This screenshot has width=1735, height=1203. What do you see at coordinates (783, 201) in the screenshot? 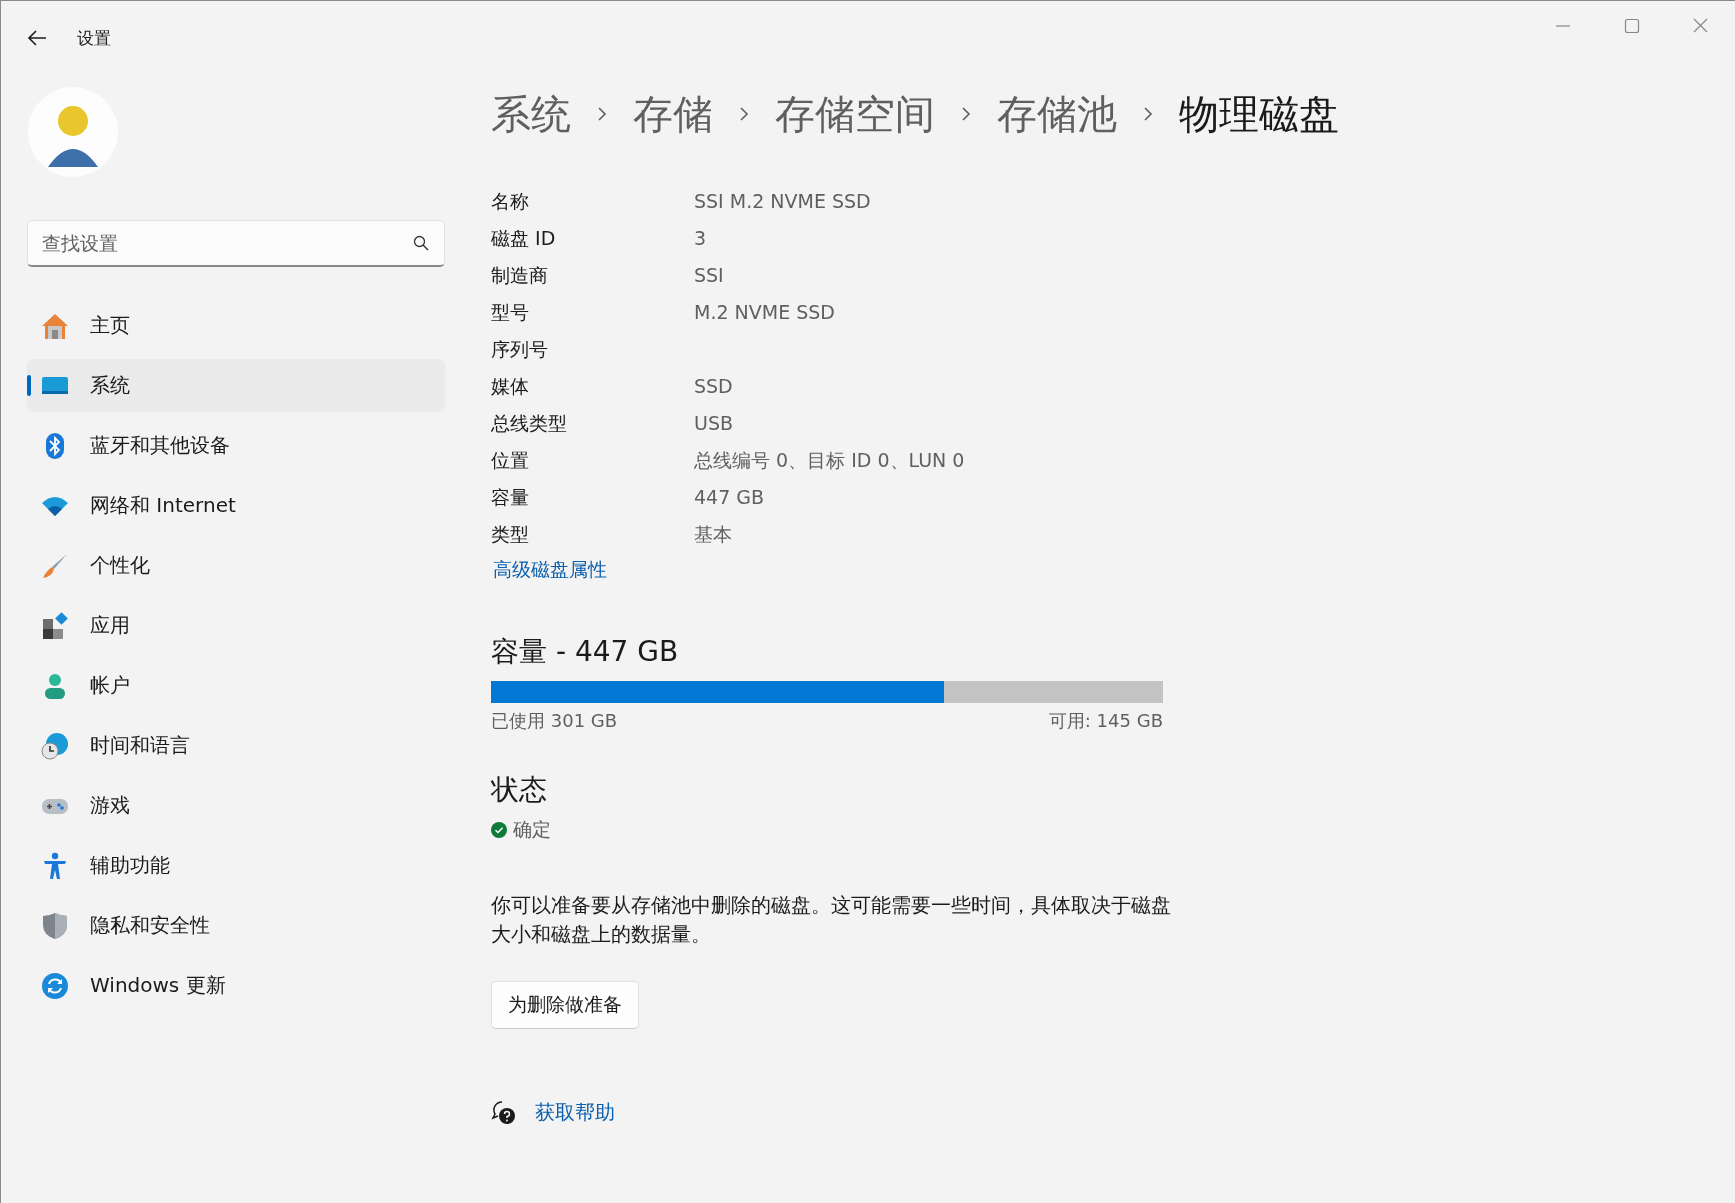
I see `property-value: SSI M.2 NVME SSD` at bounding box center [783, 201].